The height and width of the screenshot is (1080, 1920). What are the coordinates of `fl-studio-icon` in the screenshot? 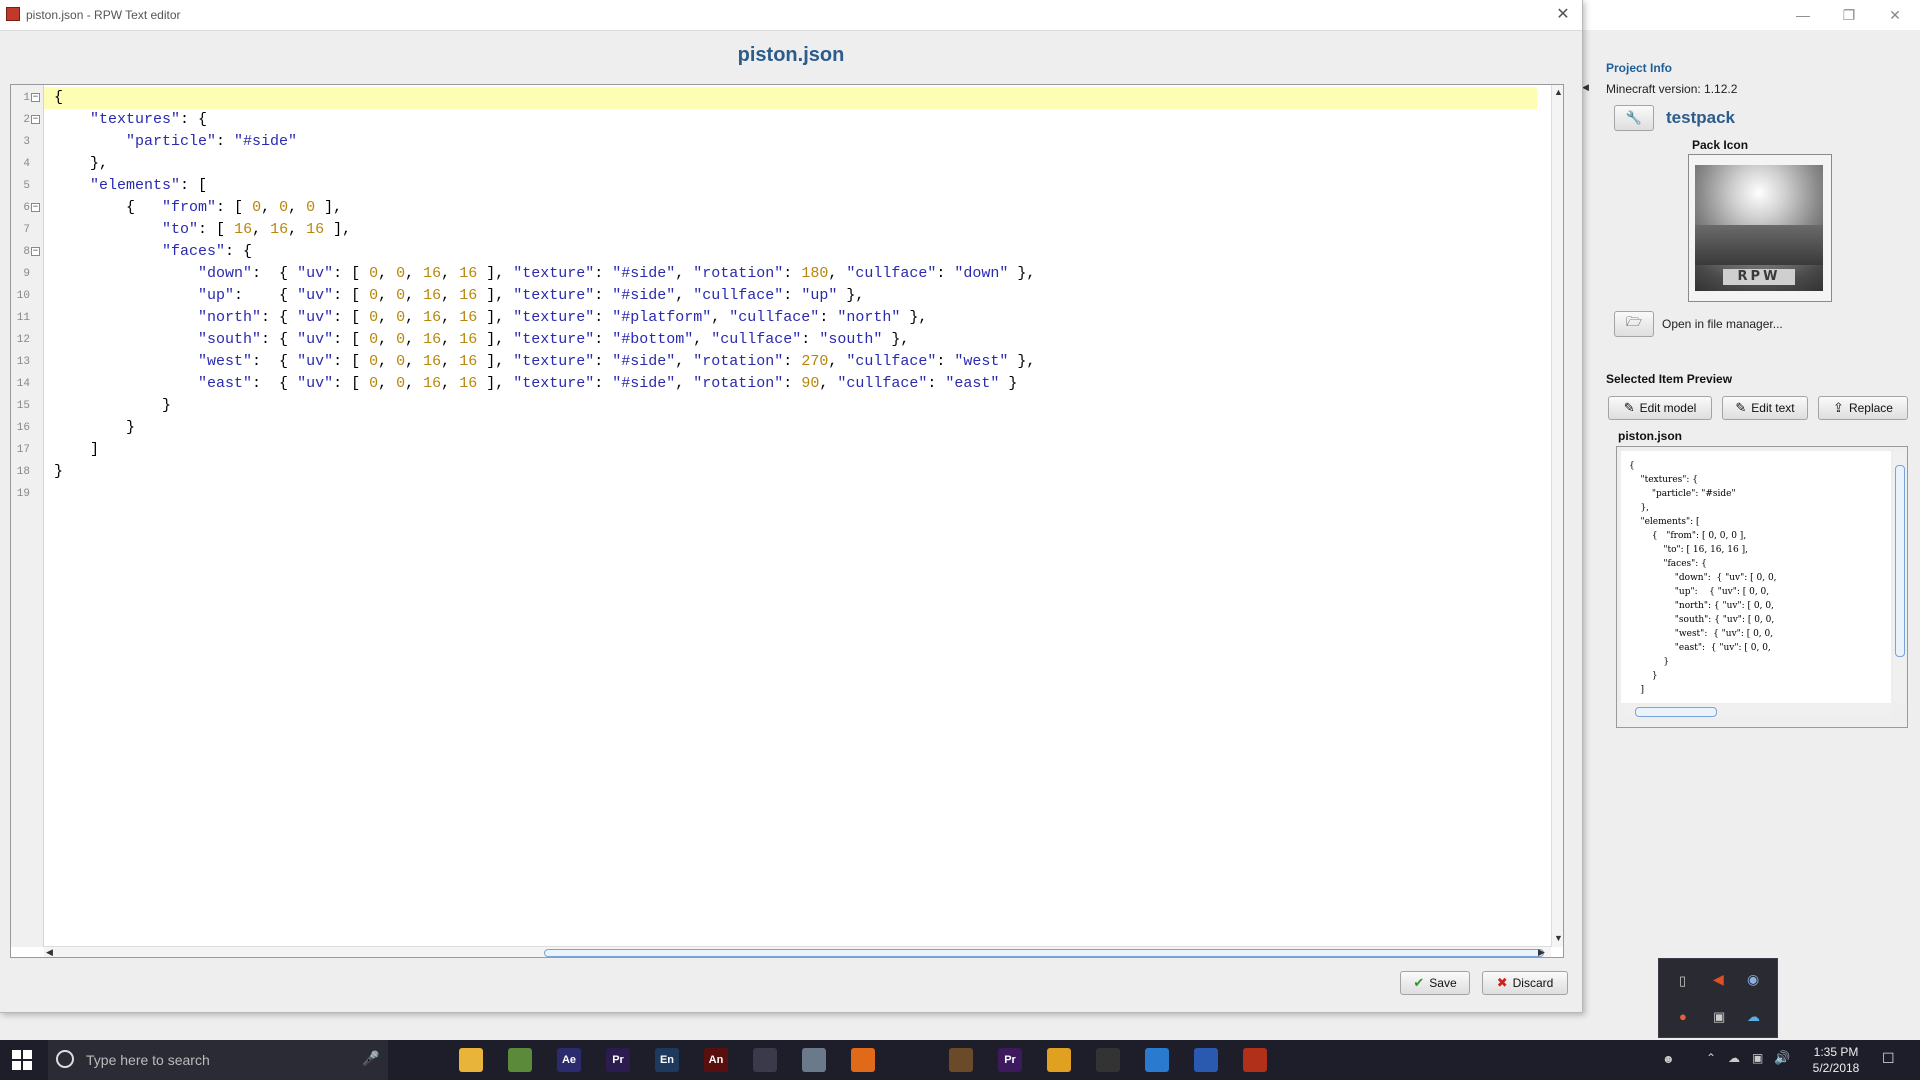 It's located at (1059, 1060).